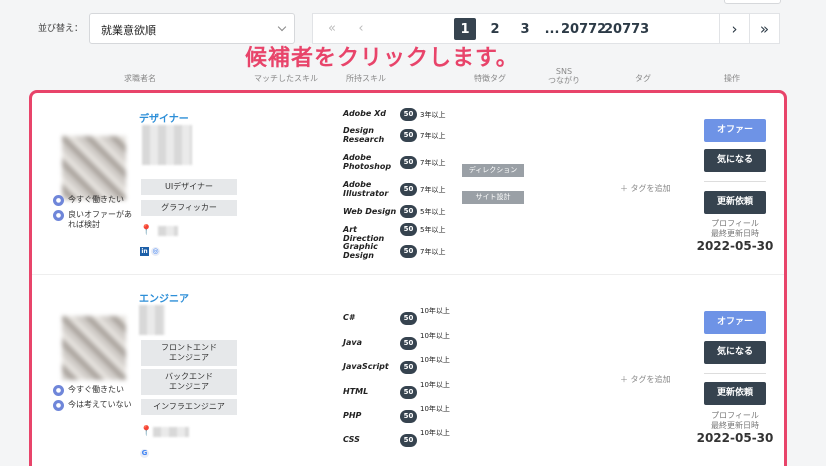 Image resolution: width=826 pixels, height=466 pixels. I want to click on social-links: in ◎, so click(150, 251).